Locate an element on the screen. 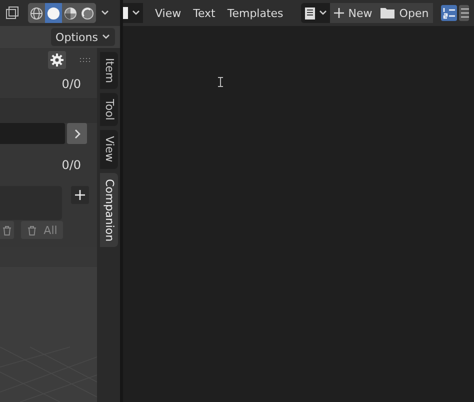 This screenshot has height=402, width=474. menu-item: Text is located at coordinates (204, 13).